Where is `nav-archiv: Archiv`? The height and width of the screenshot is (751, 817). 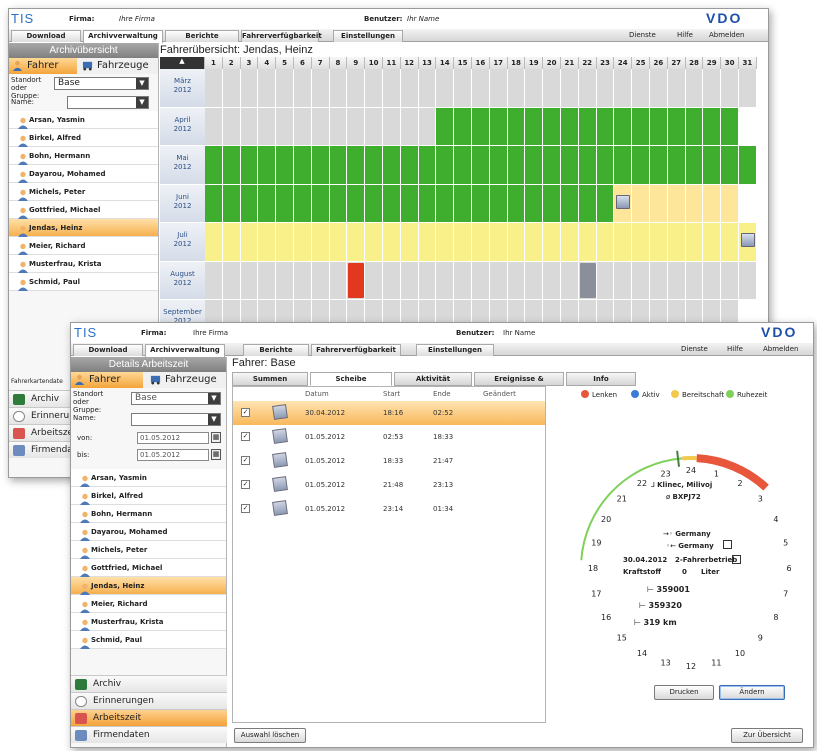
nav-archiv: Archiv is located at coordinates (149, 683).